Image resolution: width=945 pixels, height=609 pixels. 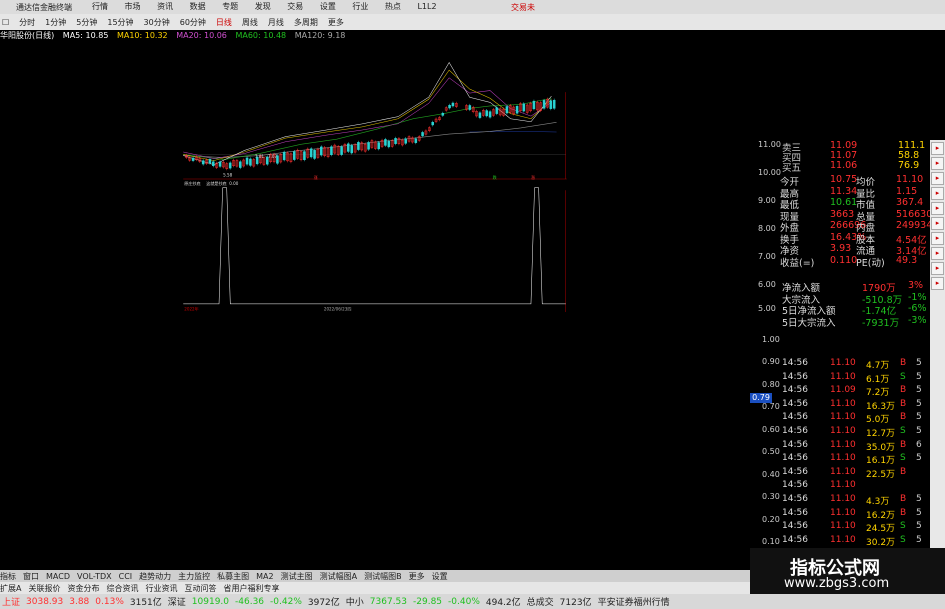 What do you see at coordinates (58, 576) in the screenshot?
I see `tab-2: MACD` at bounding box center [58, 576].